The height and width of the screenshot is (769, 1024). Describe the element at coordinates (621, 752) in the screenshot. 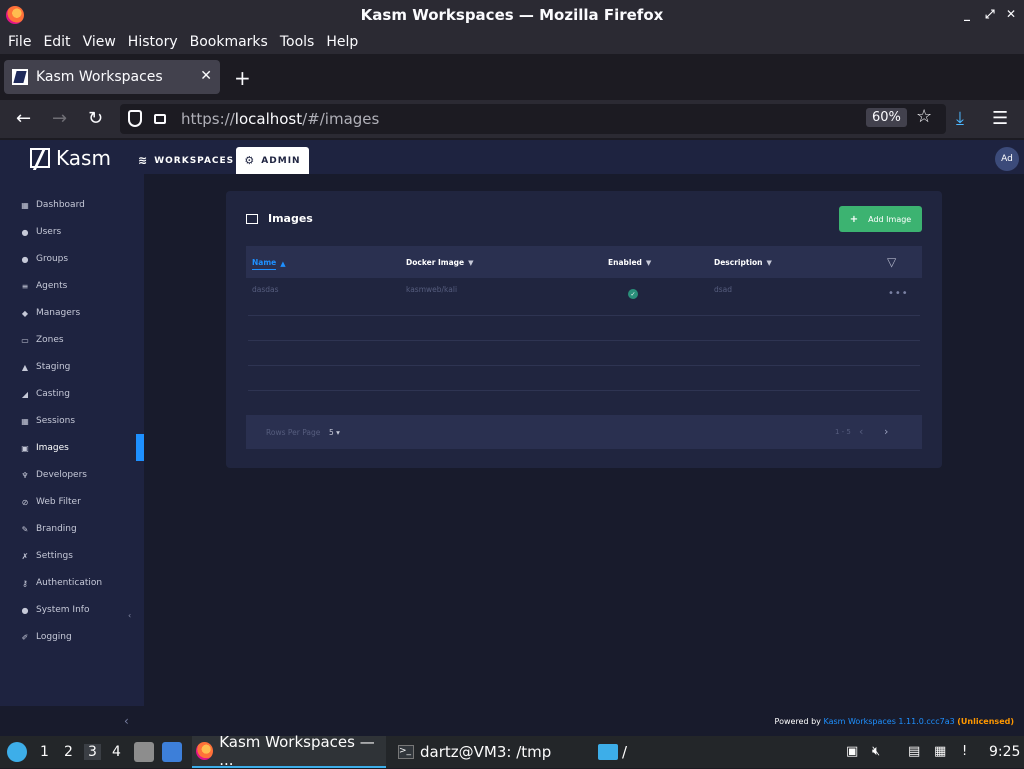

I see `task-folder: /` at that location.